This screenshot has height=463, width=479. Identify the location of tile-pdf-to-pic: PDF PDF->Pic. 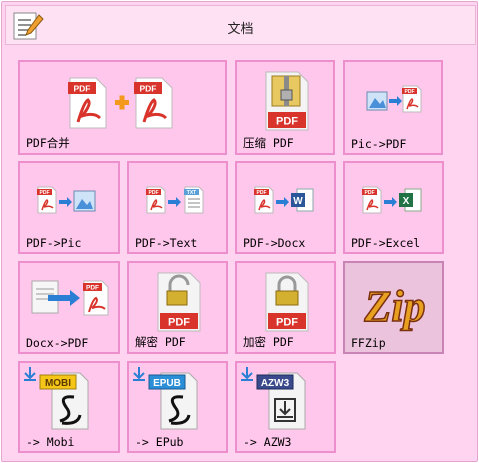
(69, 207).